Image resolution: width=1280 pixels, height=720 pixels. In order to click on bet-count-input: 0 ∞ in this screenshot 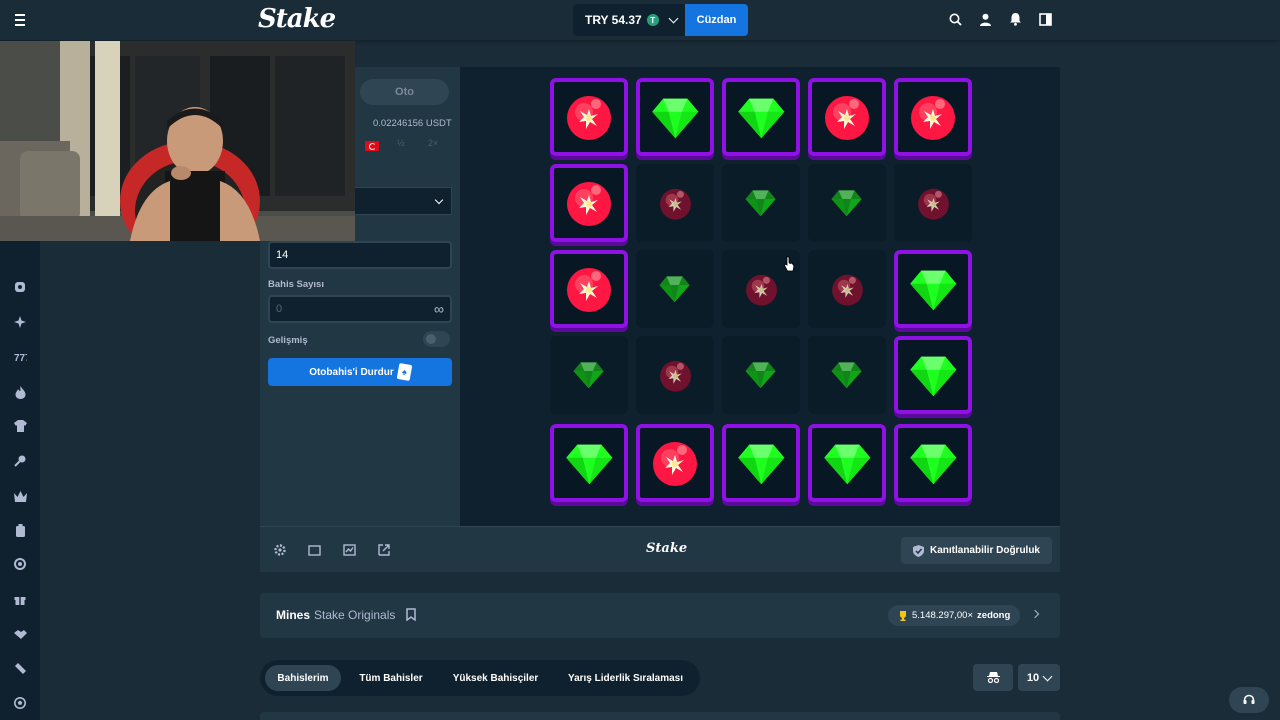, I will do `click(360, 309)`.